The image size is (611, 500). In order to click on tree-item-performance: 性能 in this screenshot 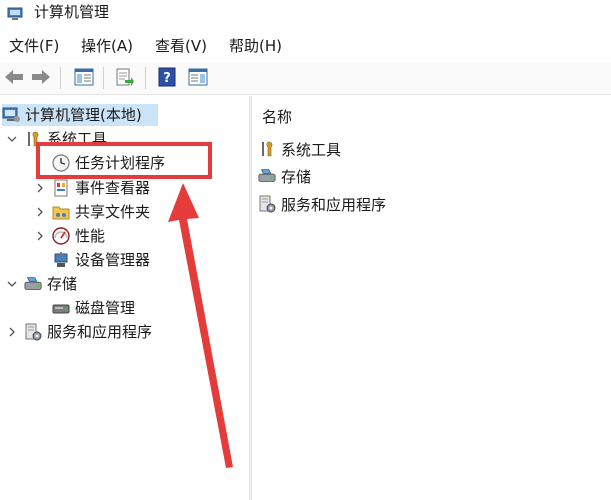, I will do `click(69, 236)`.